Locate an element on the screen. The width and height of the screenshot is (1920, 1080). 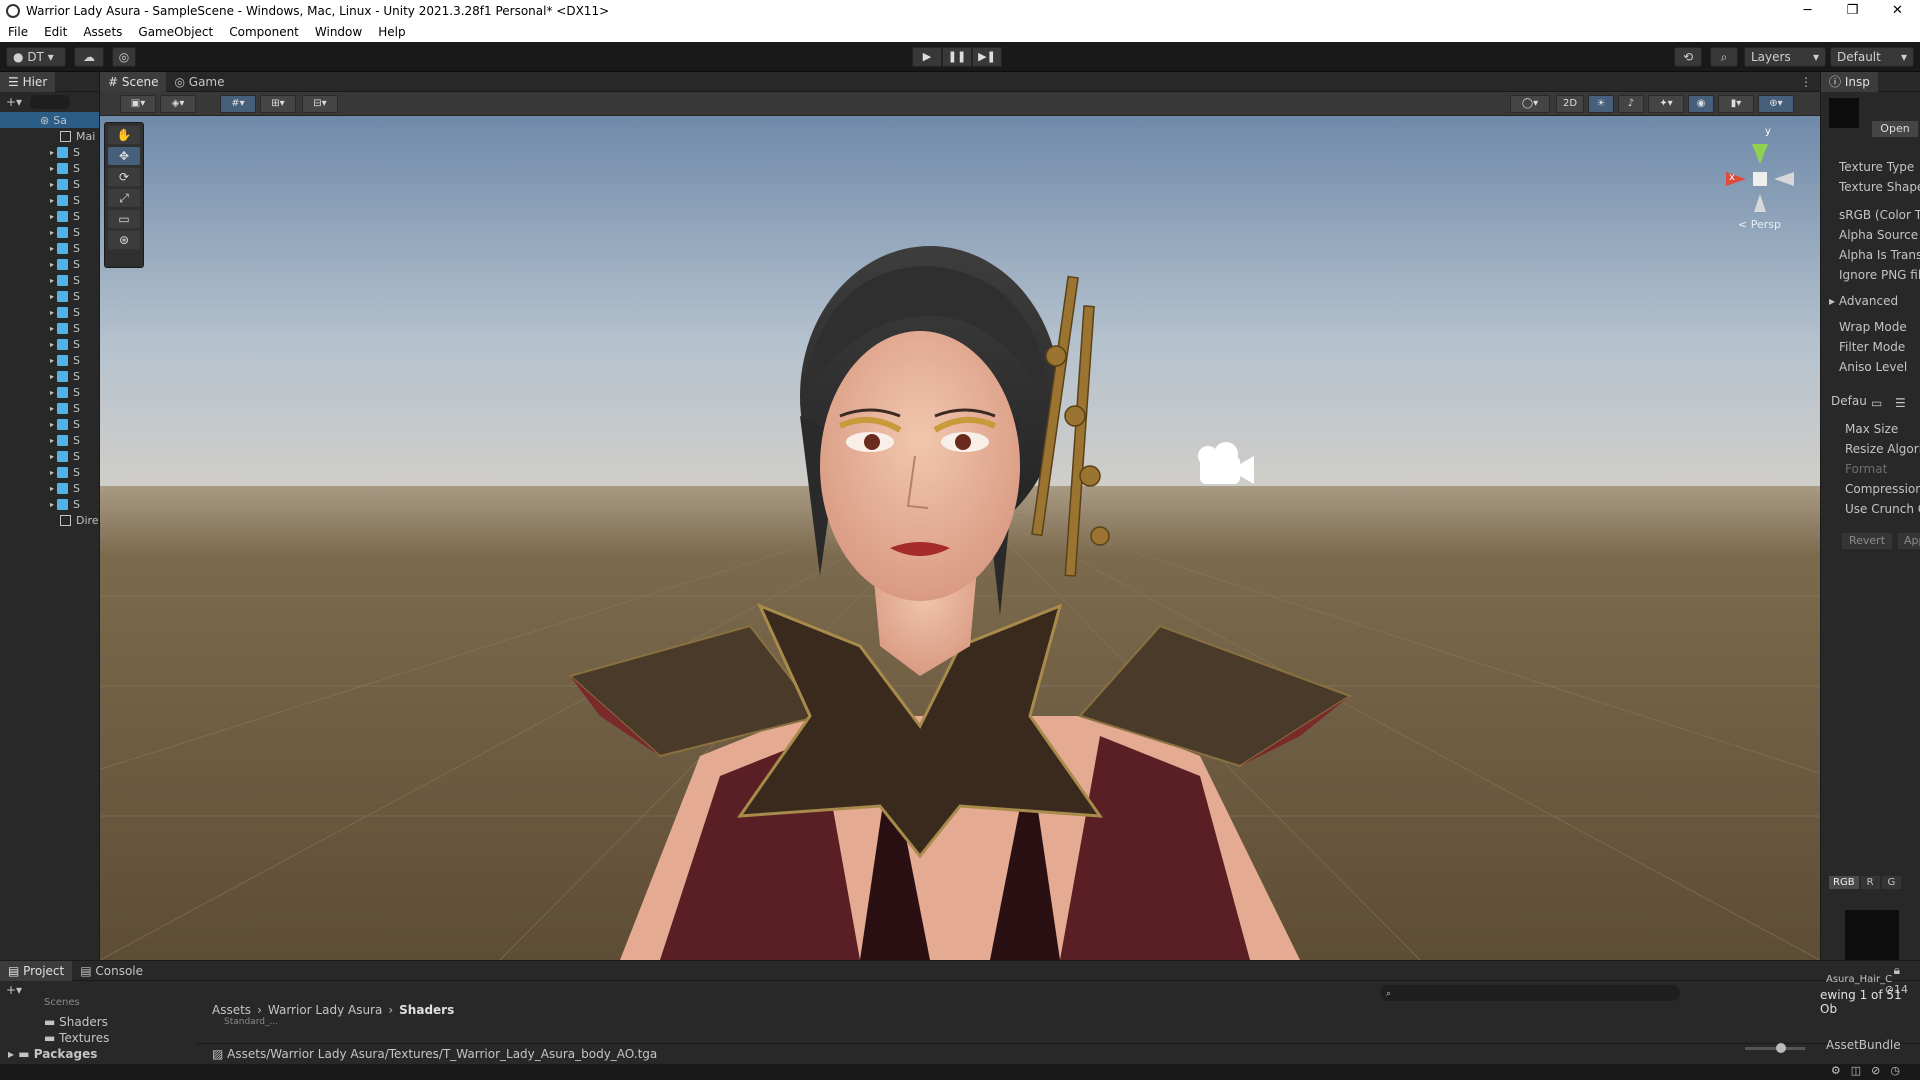
cloud-button: ☁ is located at coordinates (89, 57).